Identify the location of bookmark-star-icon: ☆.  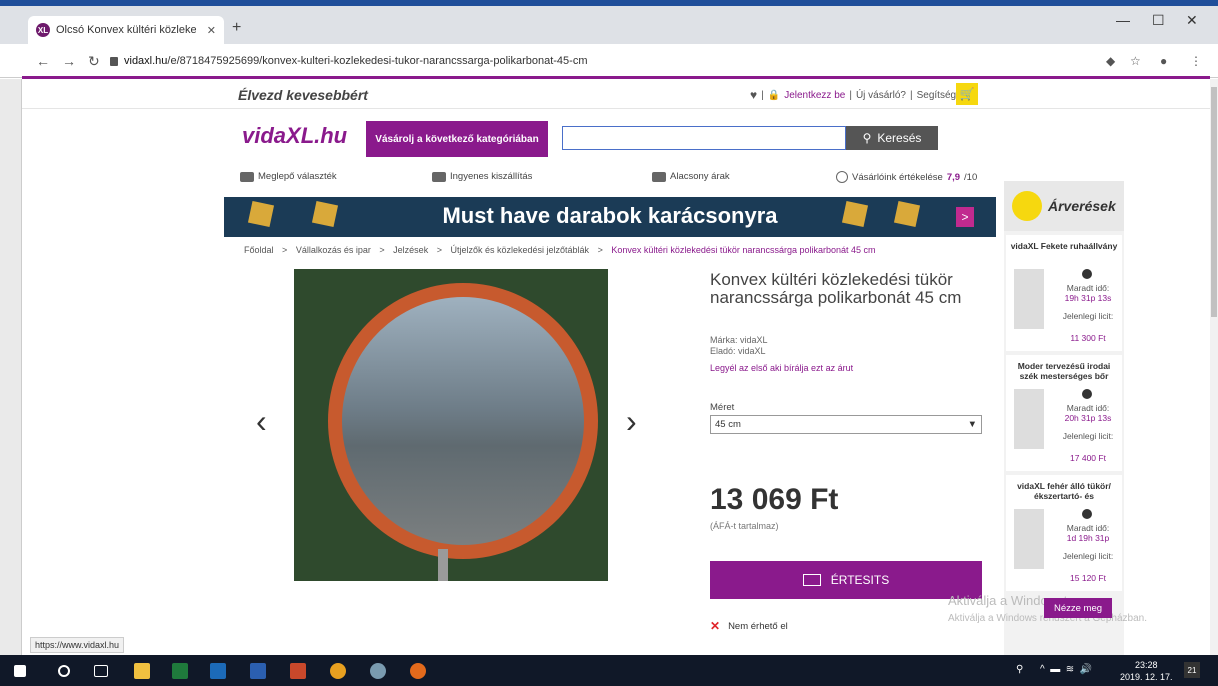
(1135, 61).